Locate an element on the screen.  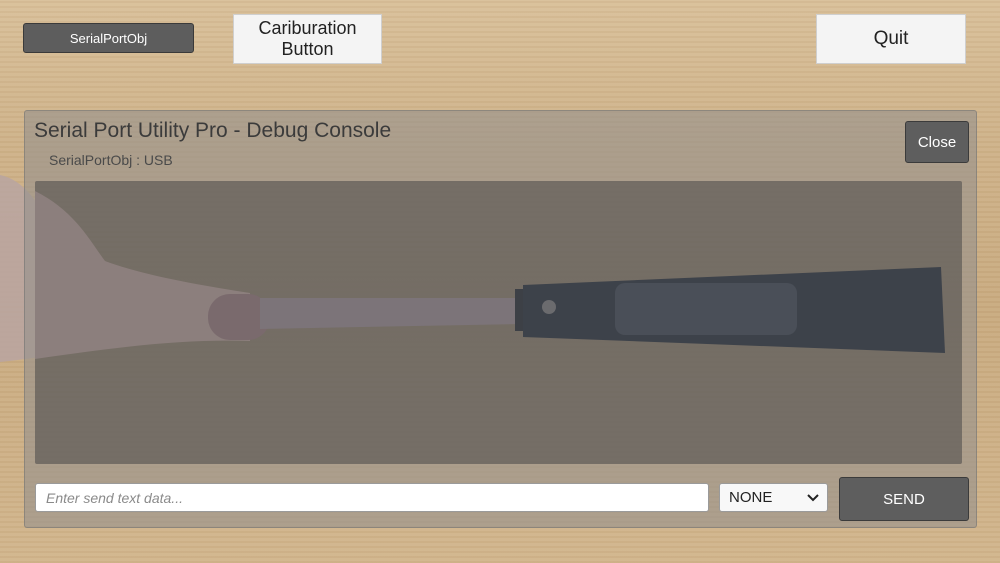
send-button: SEND is located at coordinates (904, 499).